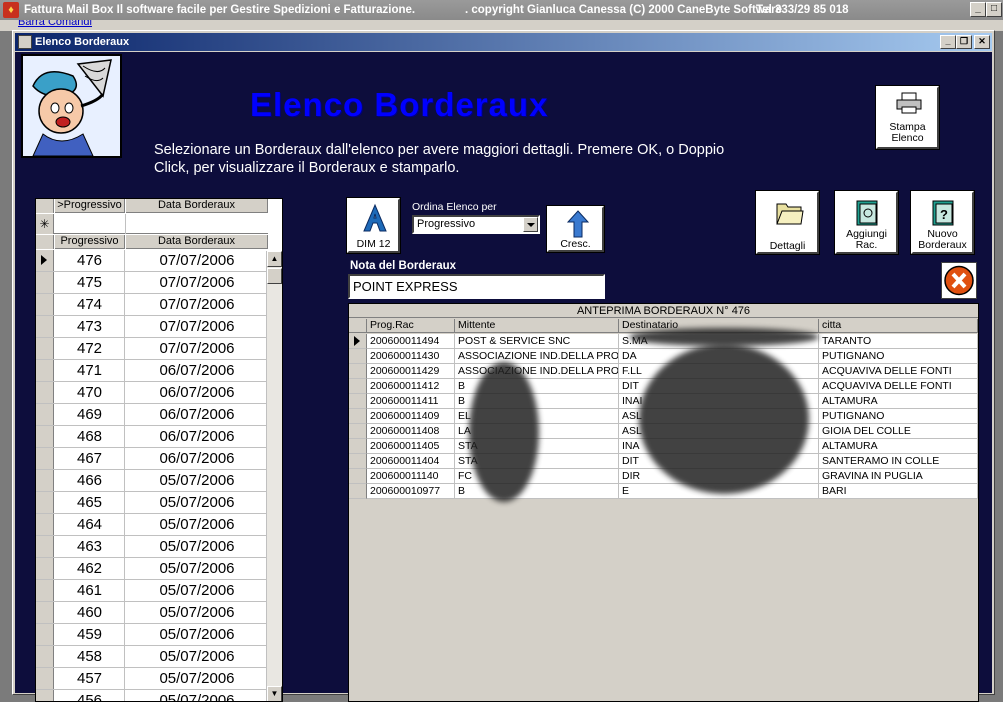  Describe the element at coordinates (197, 206) in the screenshot. I see `filter-header-data: Data Borderaux` at that location.